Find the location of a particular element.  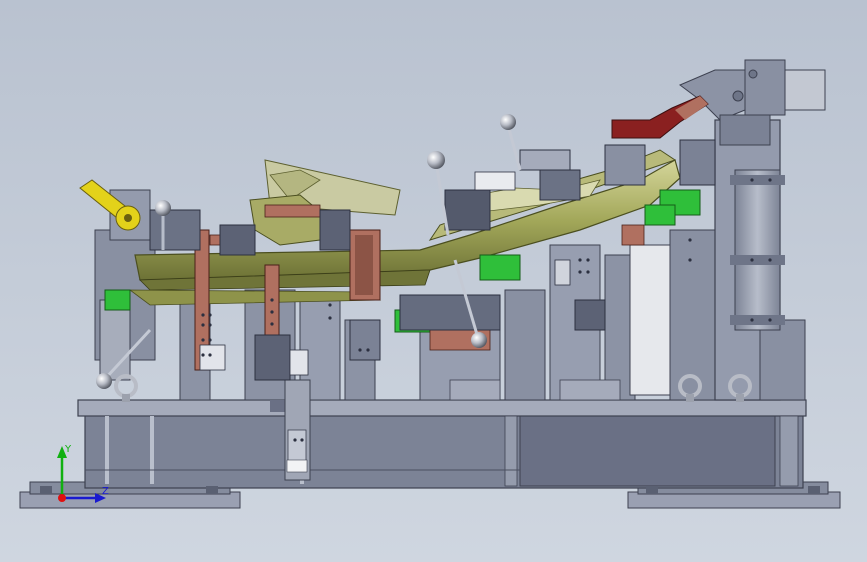

x-axis-point is located at coordinates (62, 498).